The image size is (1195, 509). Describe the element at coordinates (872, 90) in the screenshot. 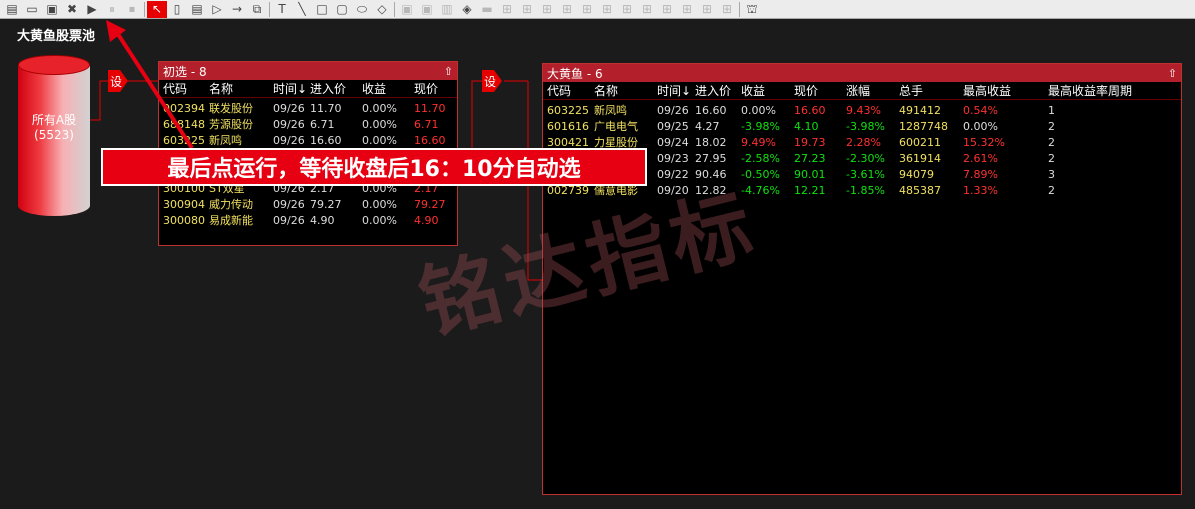

I see `col-header: 涨幅` at that location.